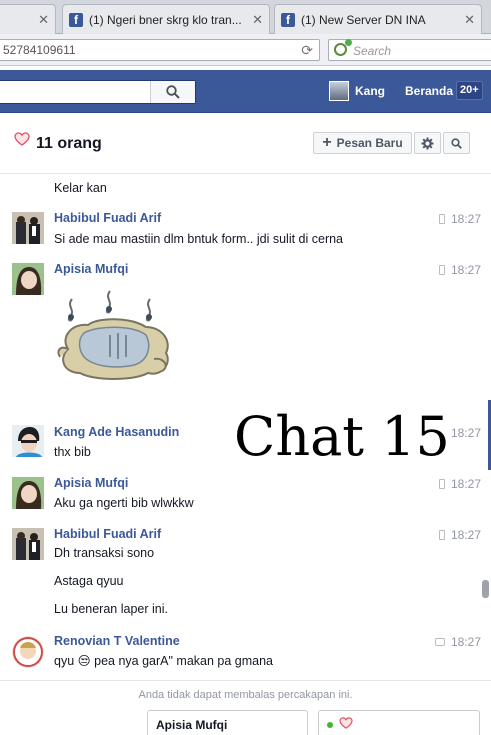 The height and width of the screenshot is (735, 491). What do you see at coordinates (28, 19) in the screenshot?
I see `browser-tab-0: ✕` at bounding box center [28, 19].